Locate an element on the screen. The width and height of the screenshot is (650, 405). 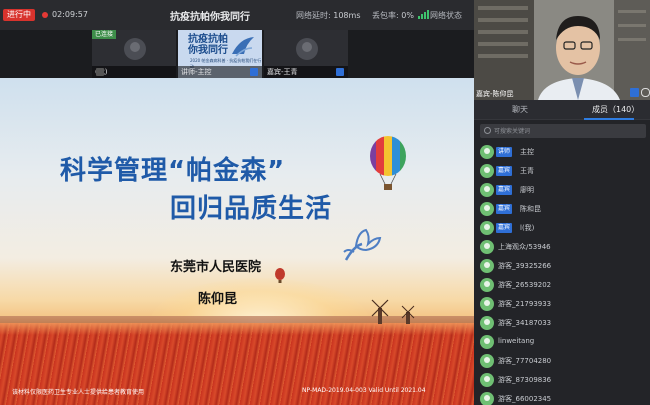
member-row: 游客_21793933 is located at coordinates (562, 305).